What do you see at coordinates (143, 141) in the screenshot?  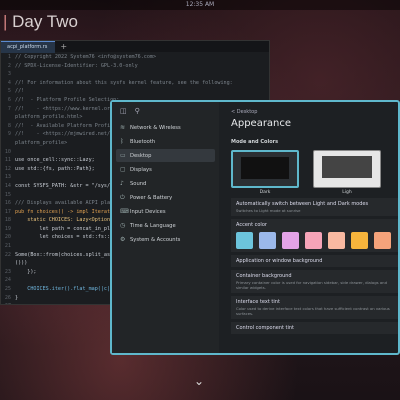 I see `sidebar-item-label: Bluetooth` at bounding box center [143, 141].